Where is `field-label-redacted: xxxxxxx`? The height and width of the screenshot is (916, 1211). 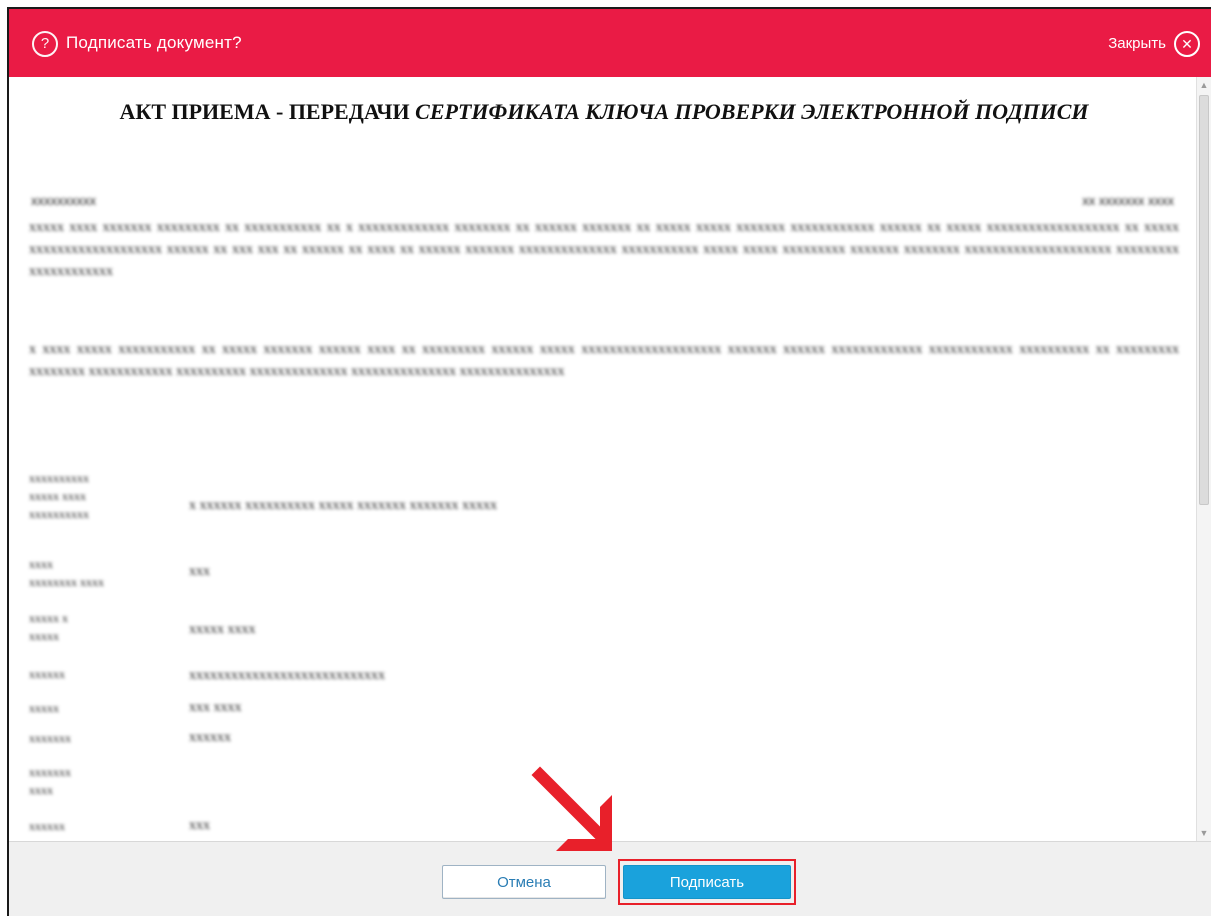
field-label-redacted: xxxxxxx is located at coordinates (50, 738).